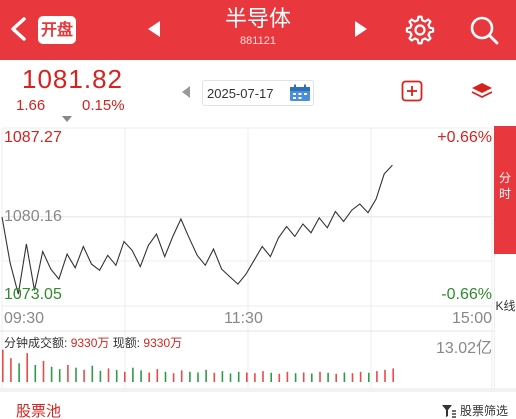 This screenshot has height=419, width=516. Describe the element at coordinates (243, 318) in the screenshot. I see `x-label-mid: 11:30` at that location.